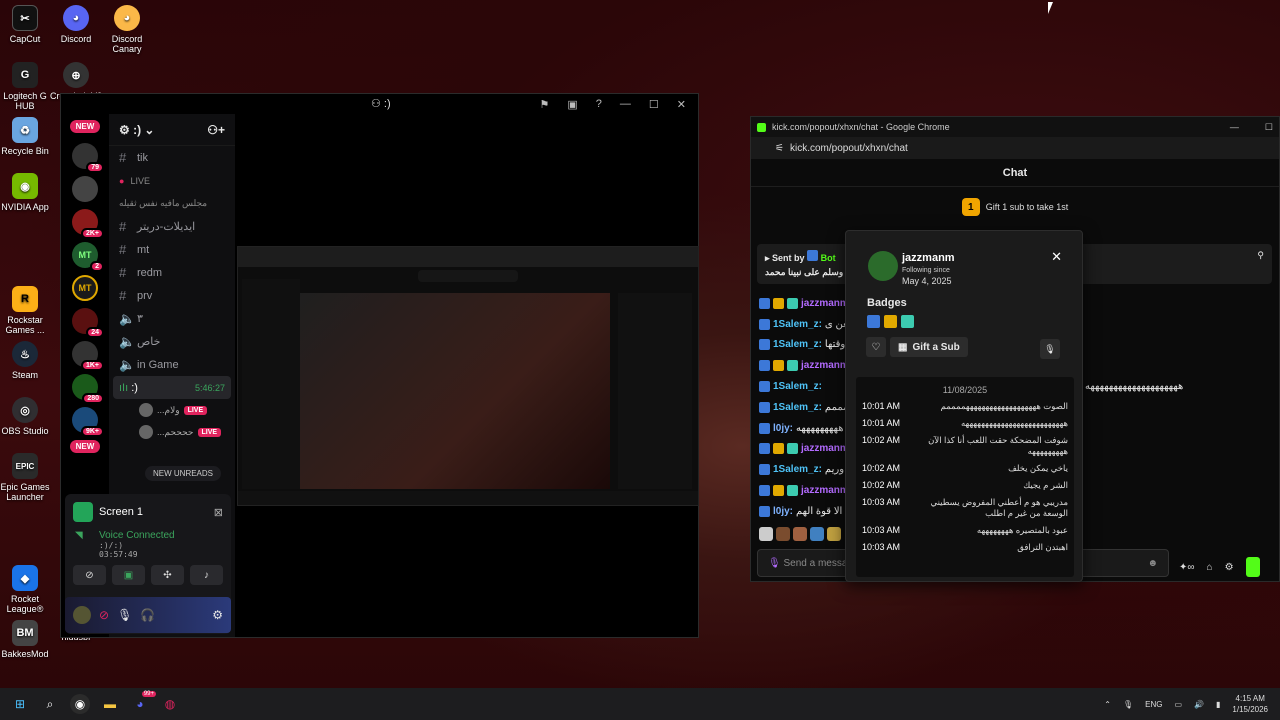 This screenshot has height=720, width=1280. I want to click on share-screen-button: ▣, so click(128, 575).